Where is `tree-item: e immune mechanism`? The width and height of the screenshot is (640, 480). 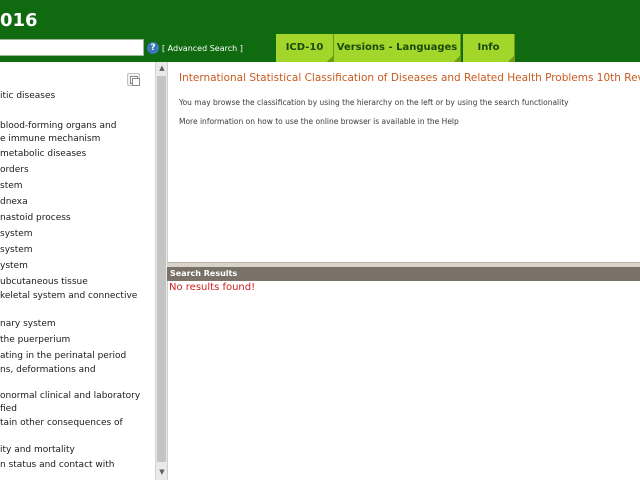 tree-item: e immune mechanism is located at coordinates (50, 139).